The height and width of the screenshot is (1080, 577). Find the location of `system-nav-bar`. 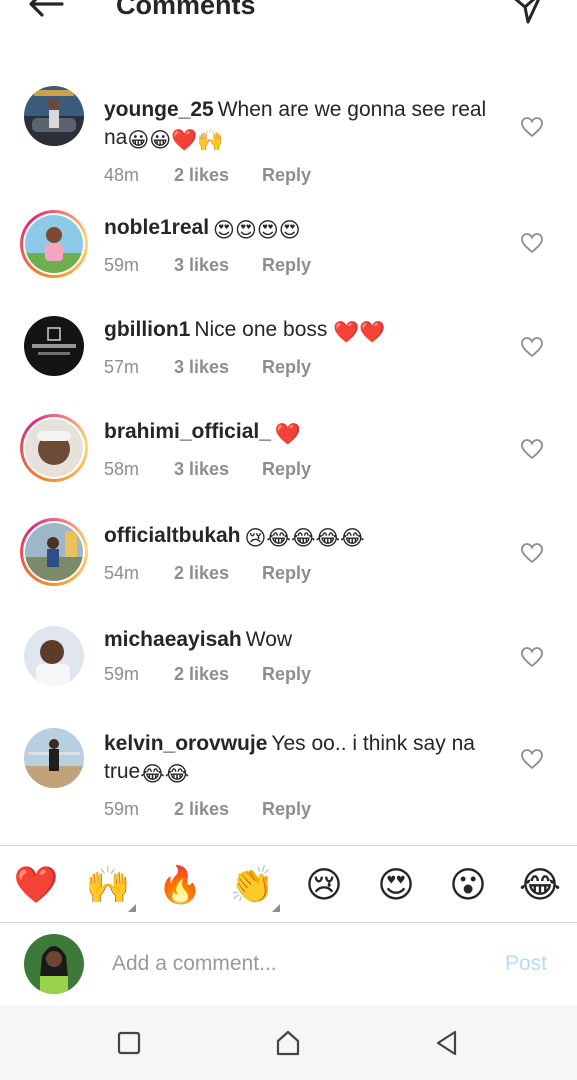

system-nav-bar is located at coordinates (288, 1043).